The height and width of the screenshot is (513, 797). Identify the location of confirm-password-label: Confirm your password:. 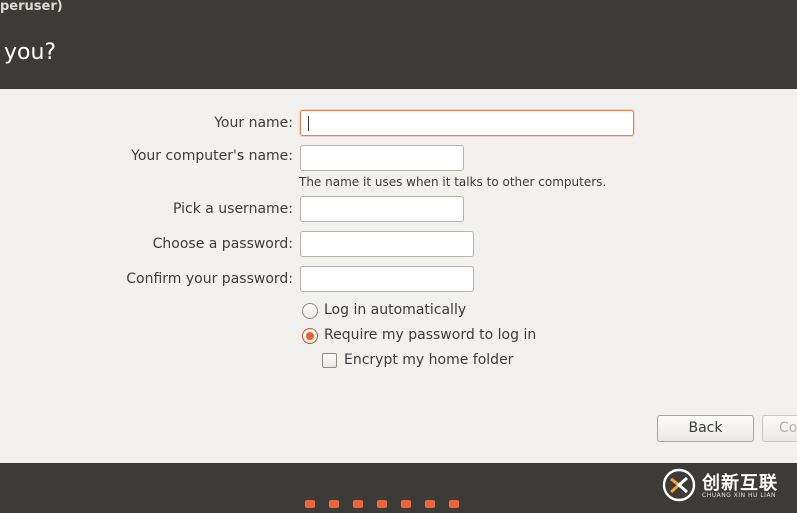
(209, 279).